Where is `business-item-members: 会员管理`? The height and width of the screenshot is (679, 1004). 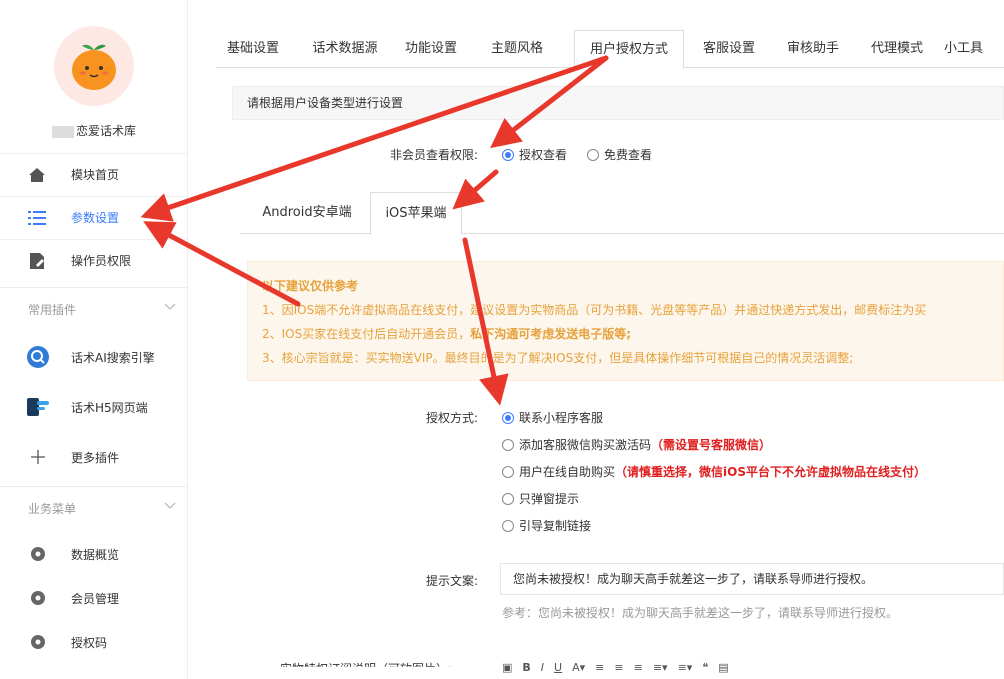
business-item-members: 会员管理 is located at coordinates (94, 598).